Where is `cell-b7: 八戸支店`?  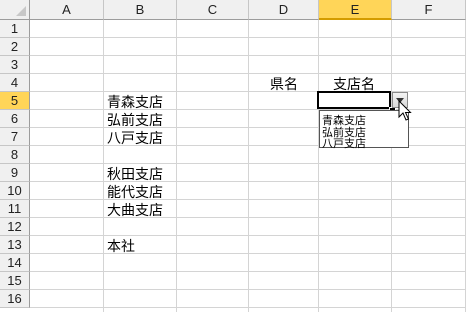 cell-b7: 八戸支店 is located at coordinates (135, 137).